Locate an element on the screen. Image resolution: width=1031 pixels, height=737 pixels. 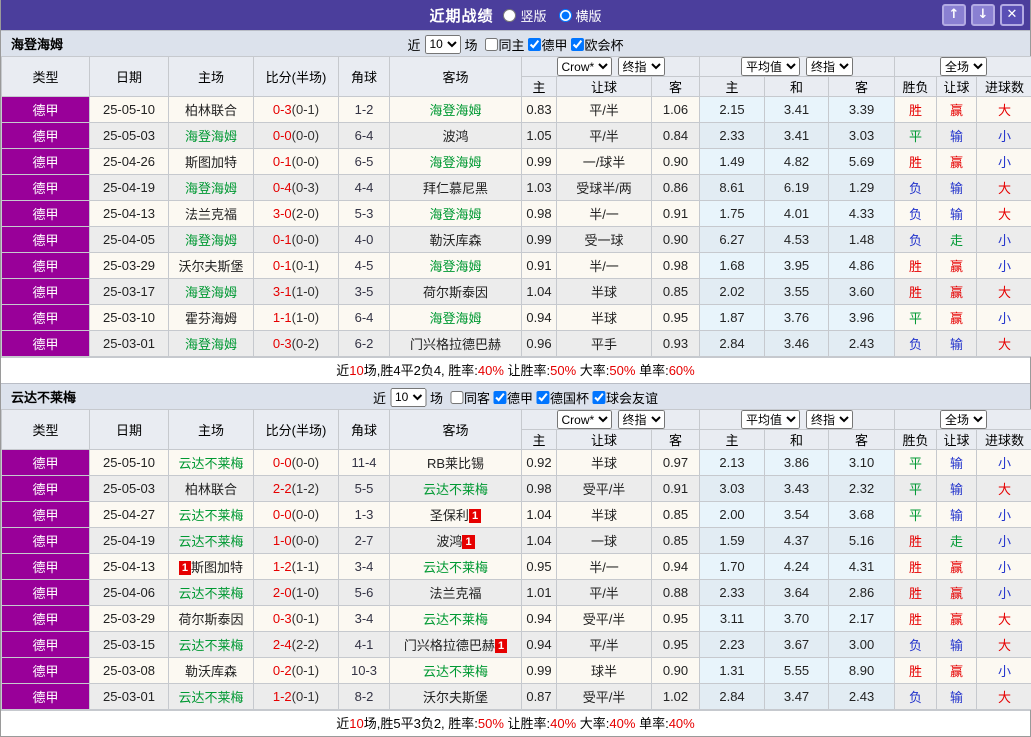
filter-球会友谊: 球会友谊 is located at coordinates (625, 397).